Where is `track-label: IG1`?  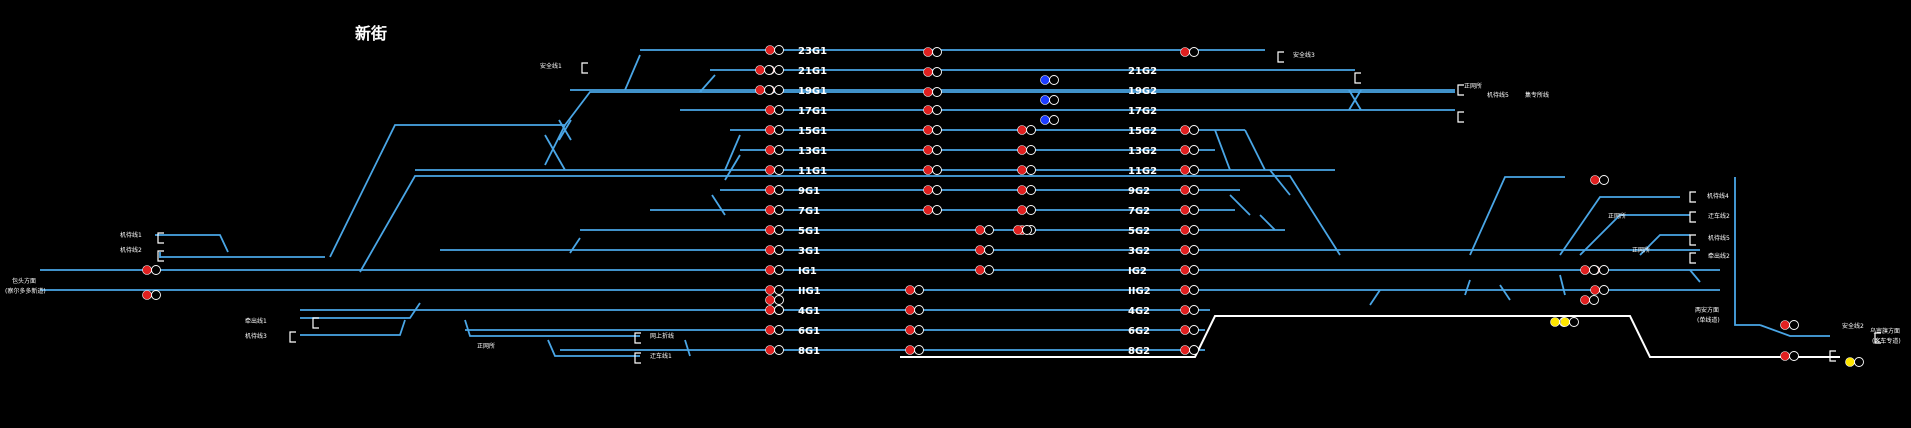
track-label: IG1 is located at coordinates (807, 271).